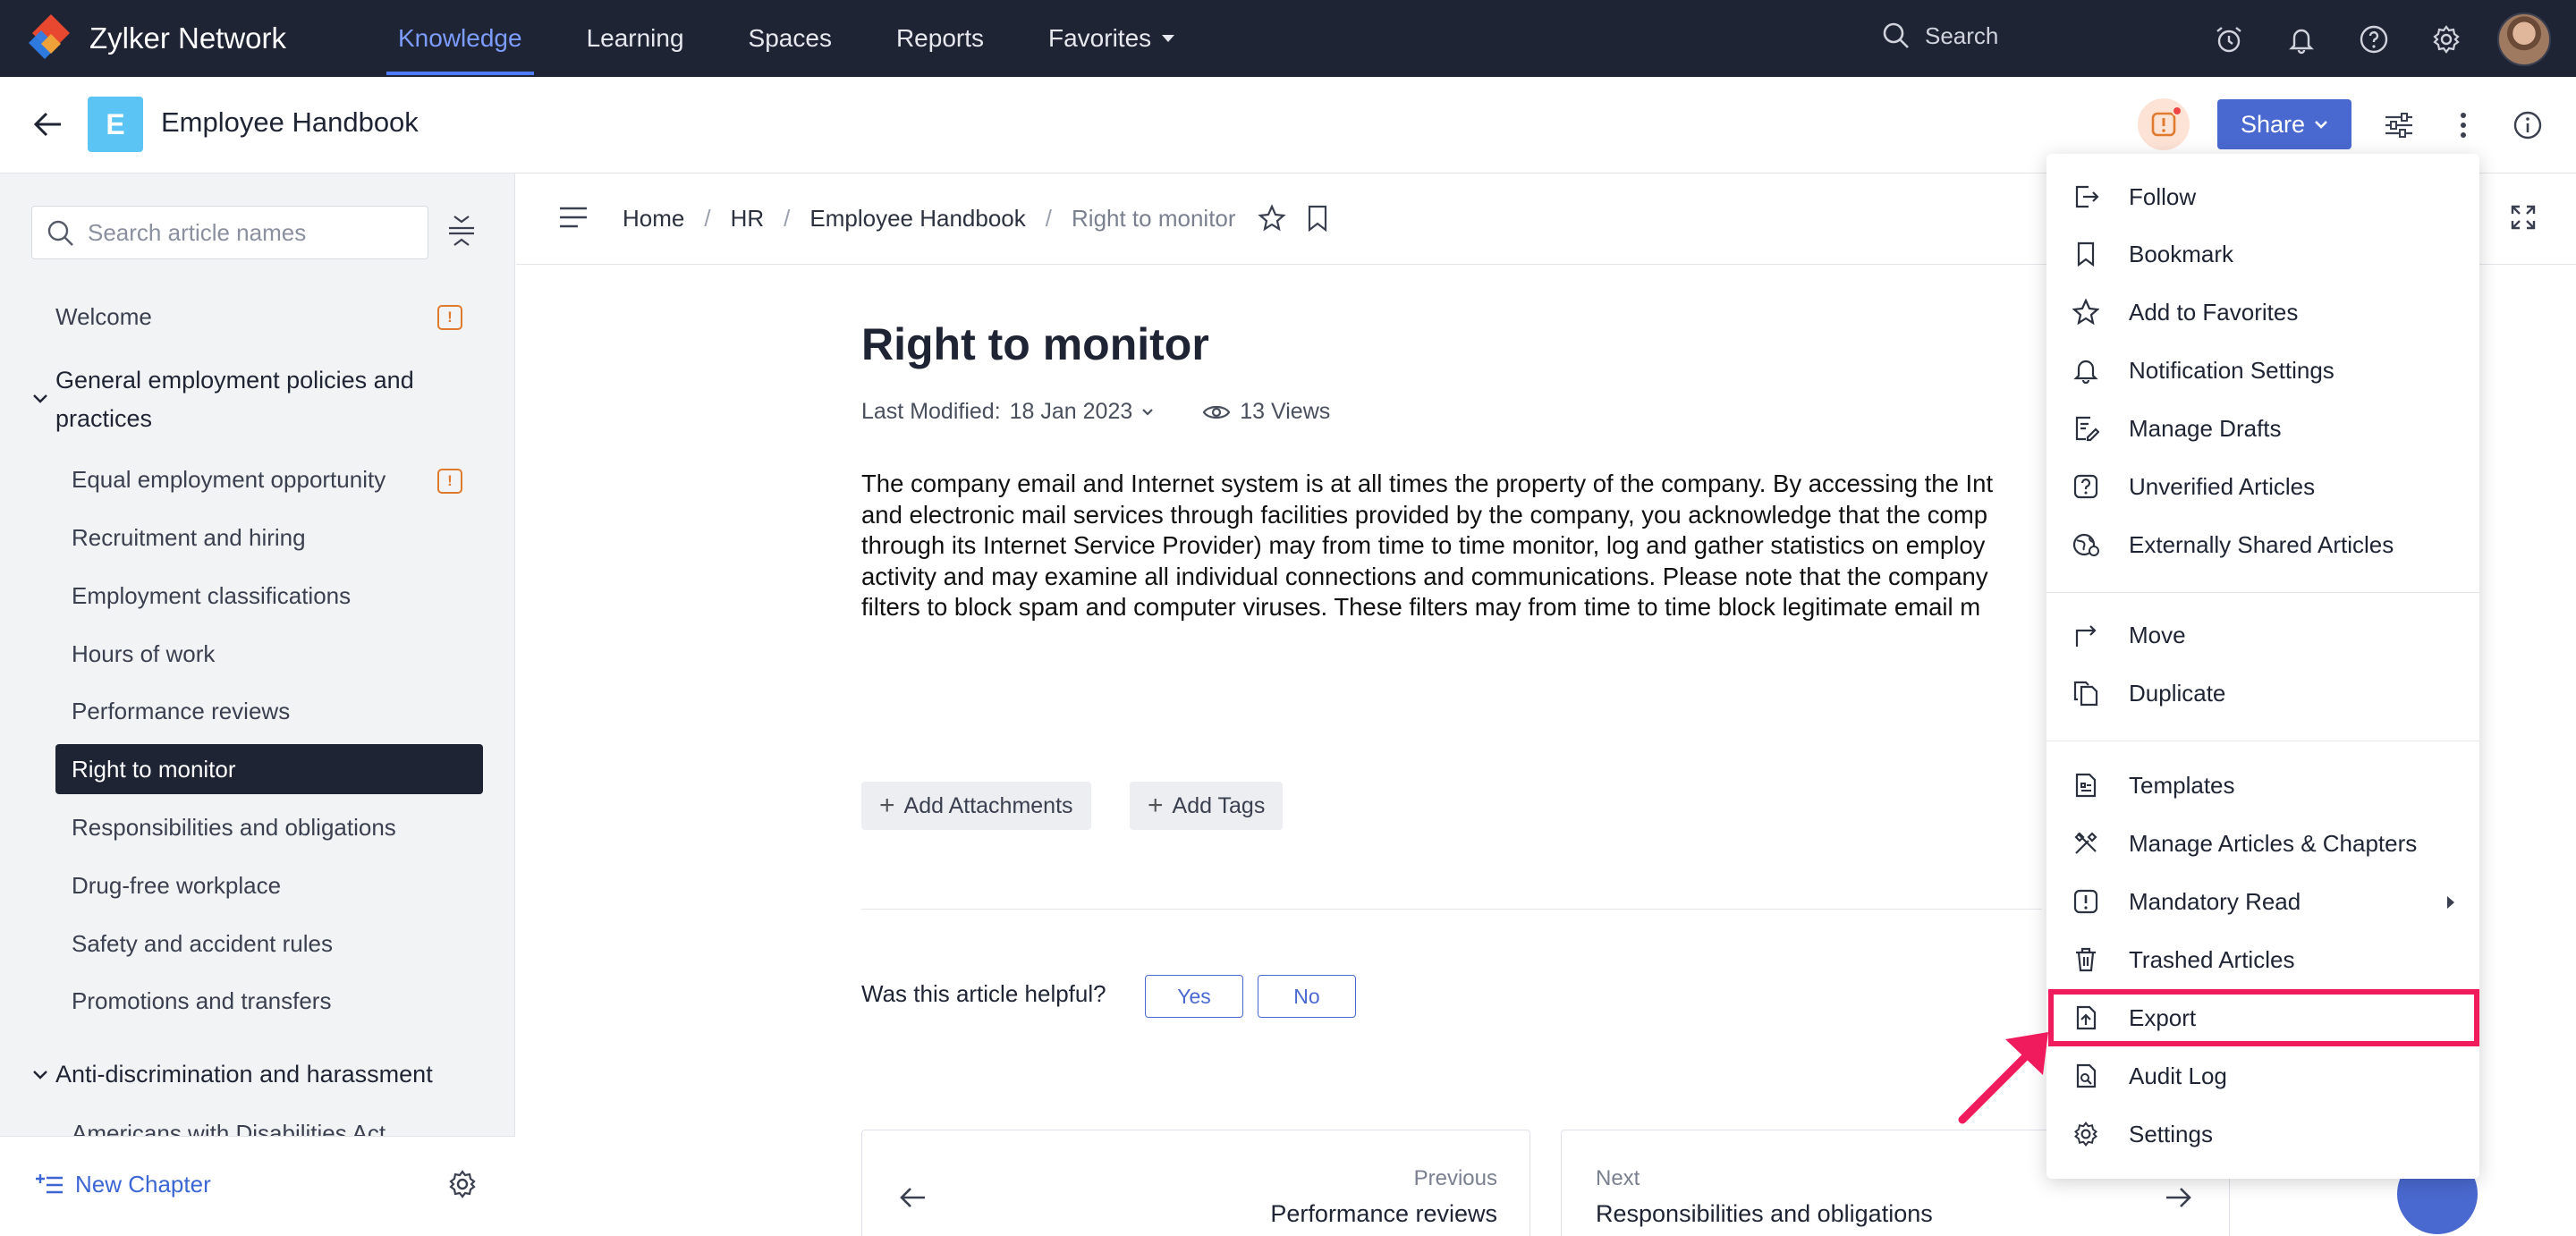 The width and height of the screenshot is (2576, 1236). What do you see at coordinates (2284, 124) in the screenshot?
I see `share-button: Share` at bounding box center [2284, 124].